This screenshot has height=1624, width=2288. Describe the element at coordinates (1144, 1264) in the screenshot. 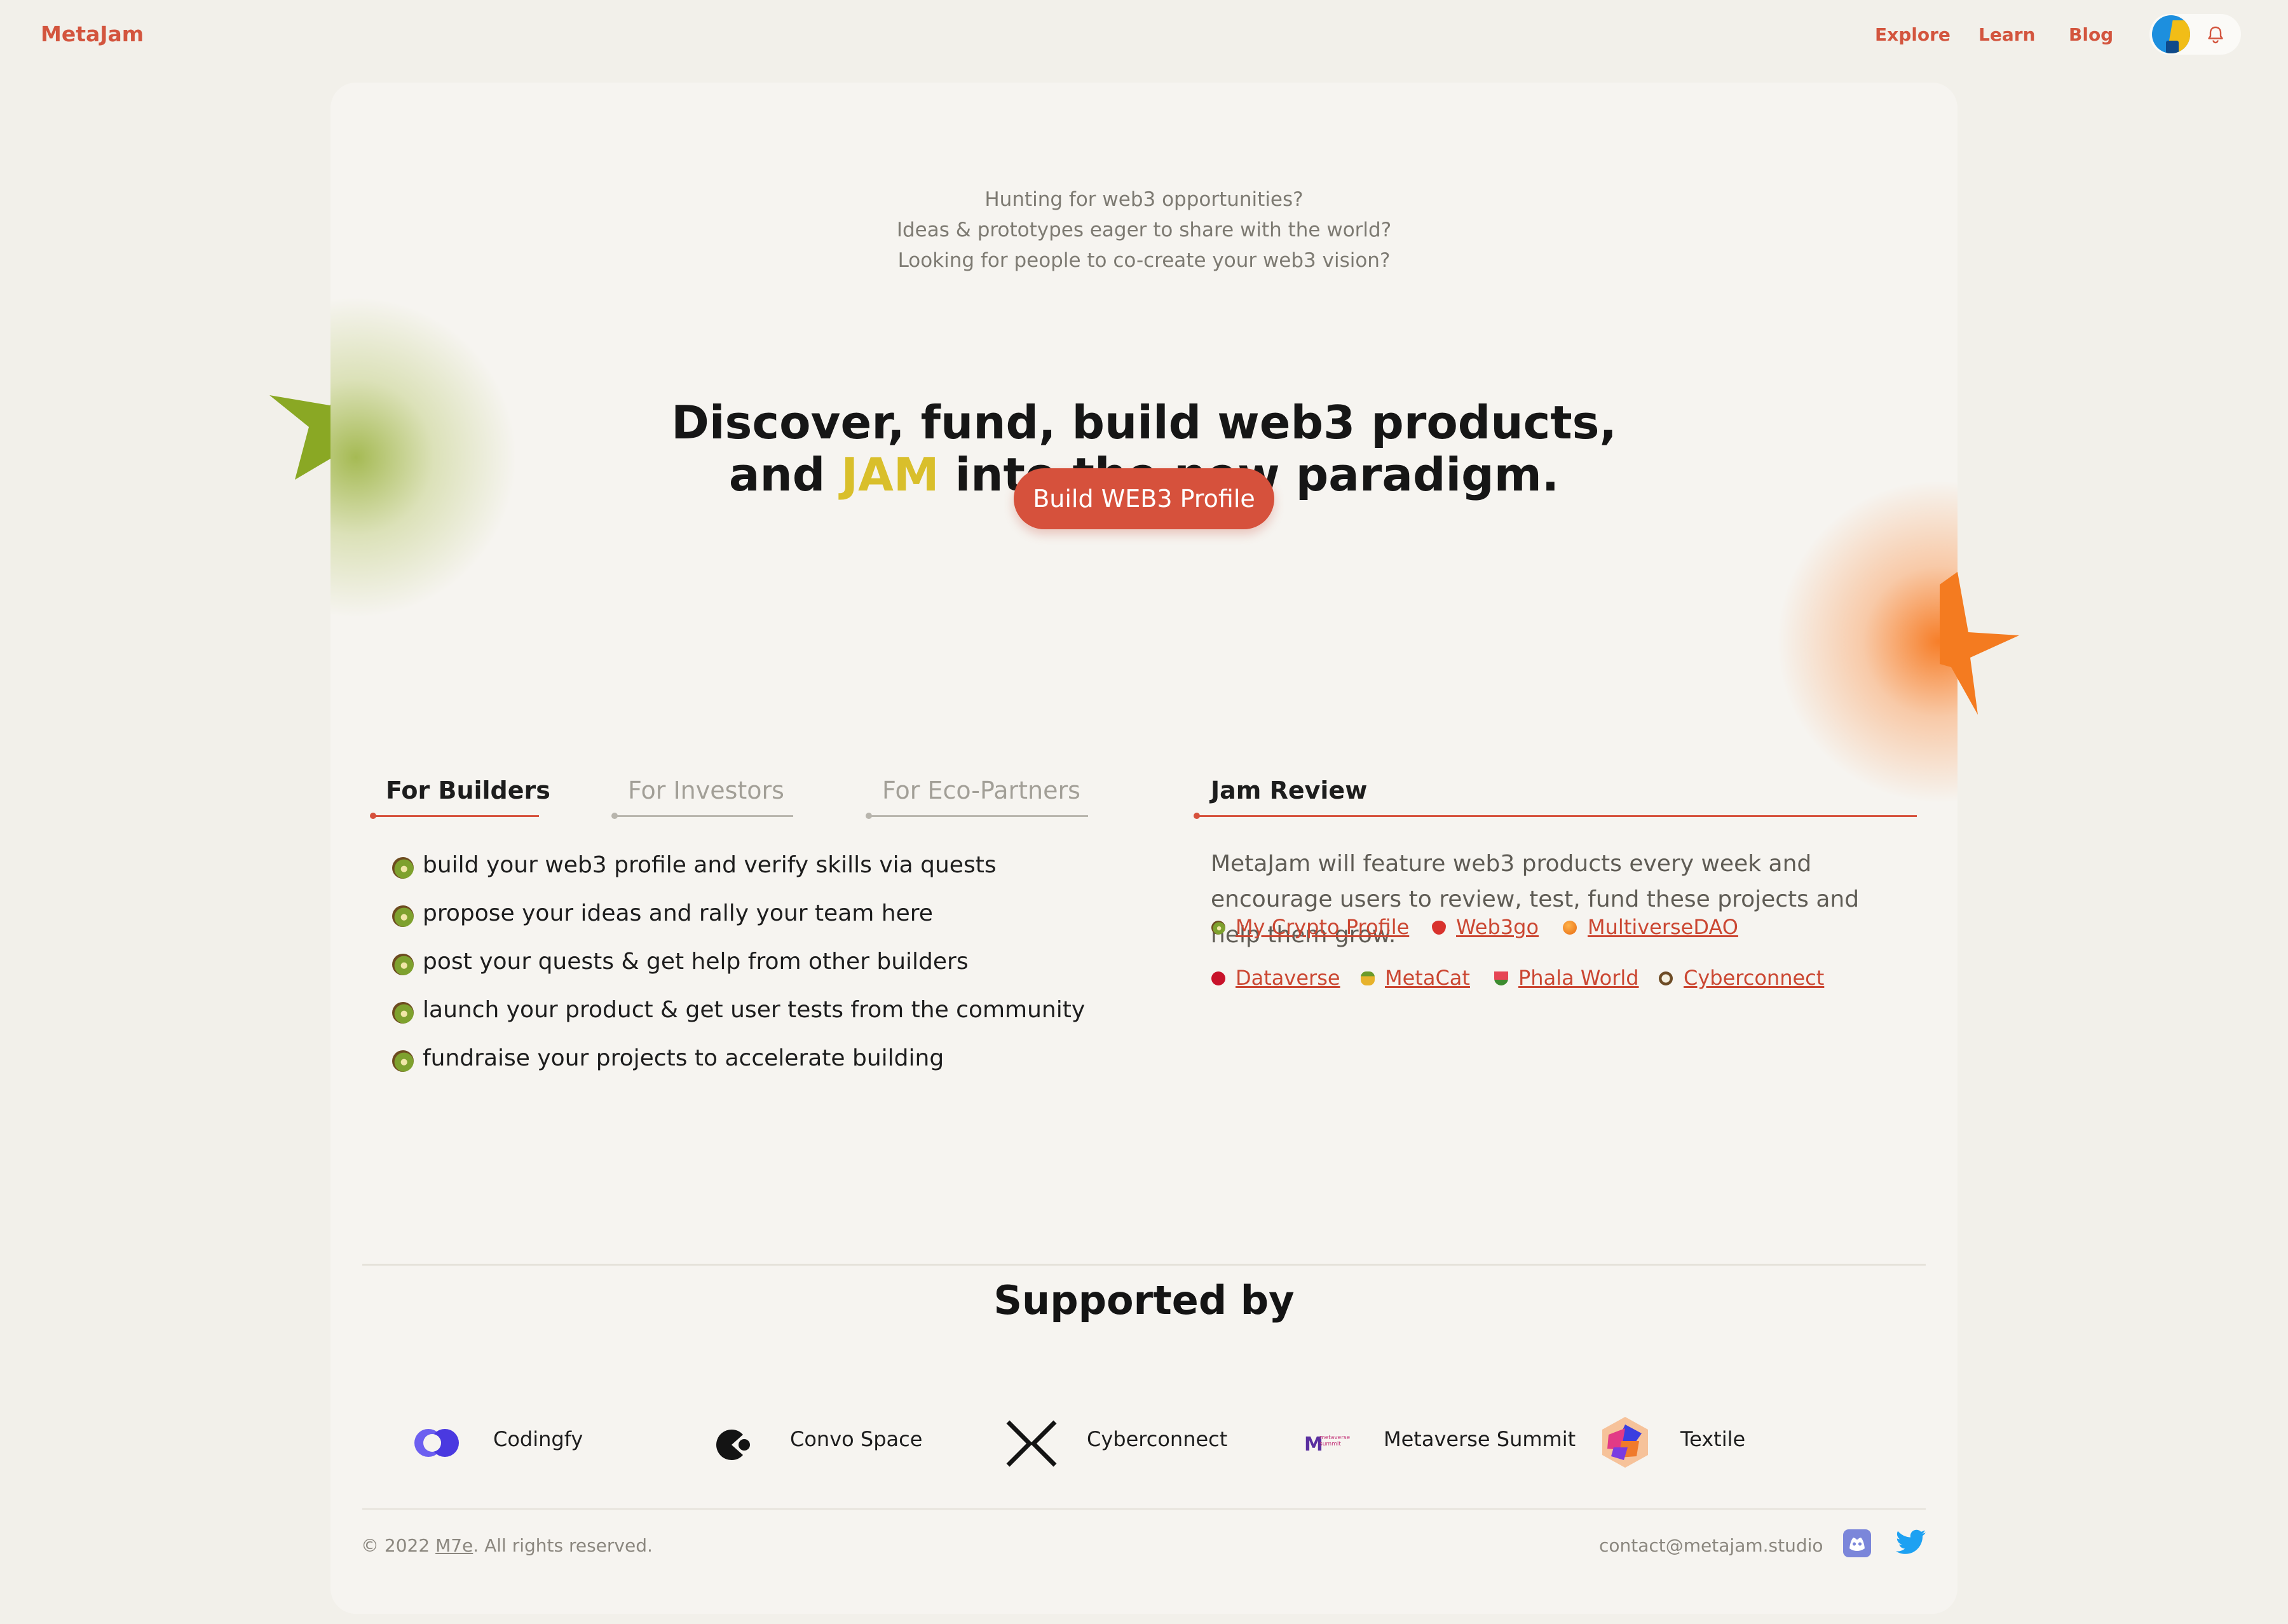

I see `supported-divider` at that location.